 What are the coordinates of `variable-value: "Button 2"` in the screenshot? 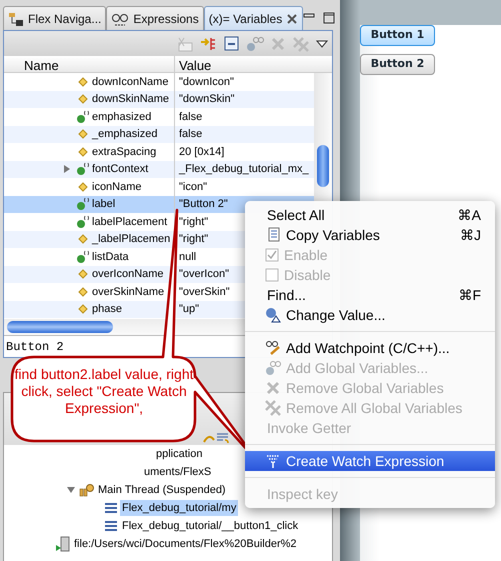 It's located at (203, 204).